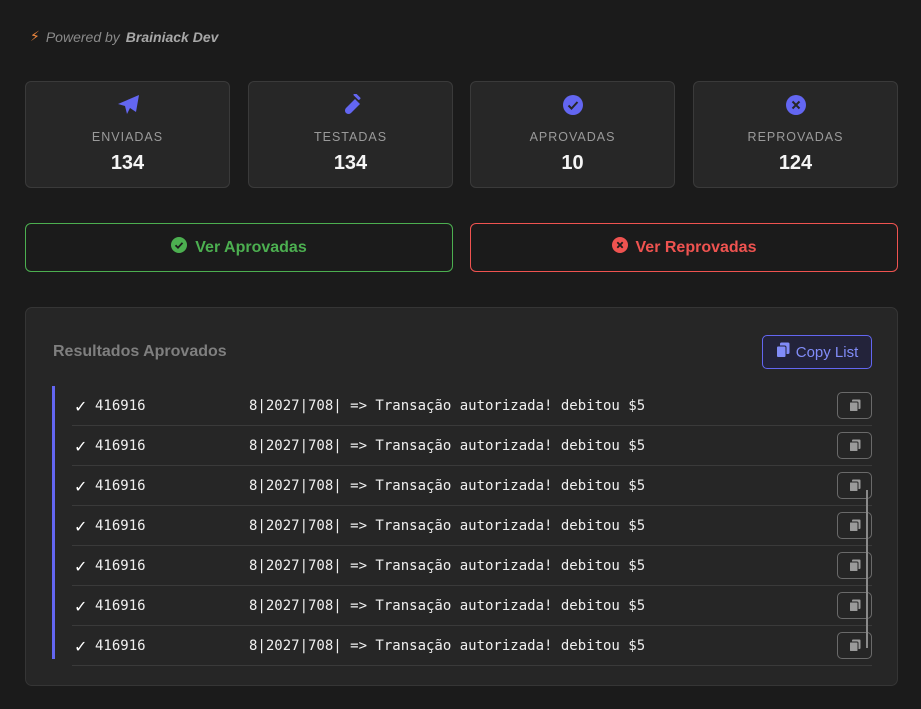  What do you see at coordinates (350, 137) in the screenshot?
I see `stat-label: TESTADAS` at bounding box center [350, 137].